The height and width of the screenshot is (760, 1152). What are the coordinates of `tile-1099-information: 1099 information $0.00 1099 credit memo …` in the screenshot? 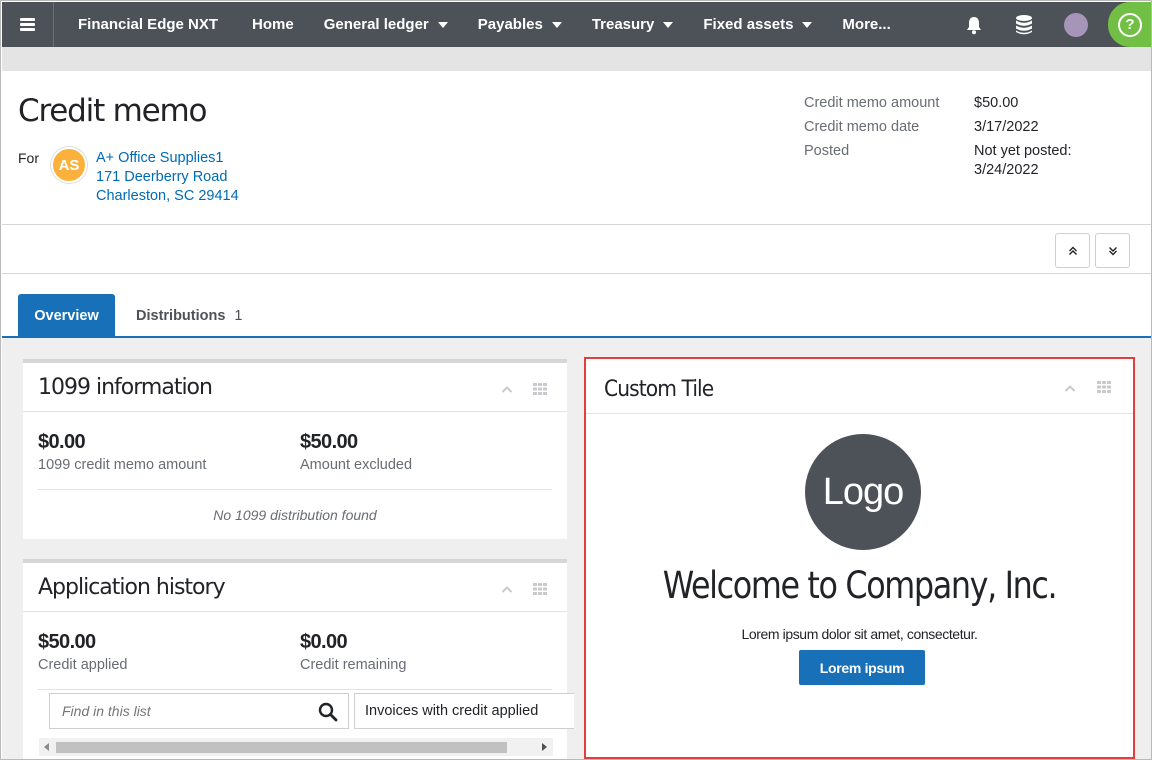 It's located at (295, 449).